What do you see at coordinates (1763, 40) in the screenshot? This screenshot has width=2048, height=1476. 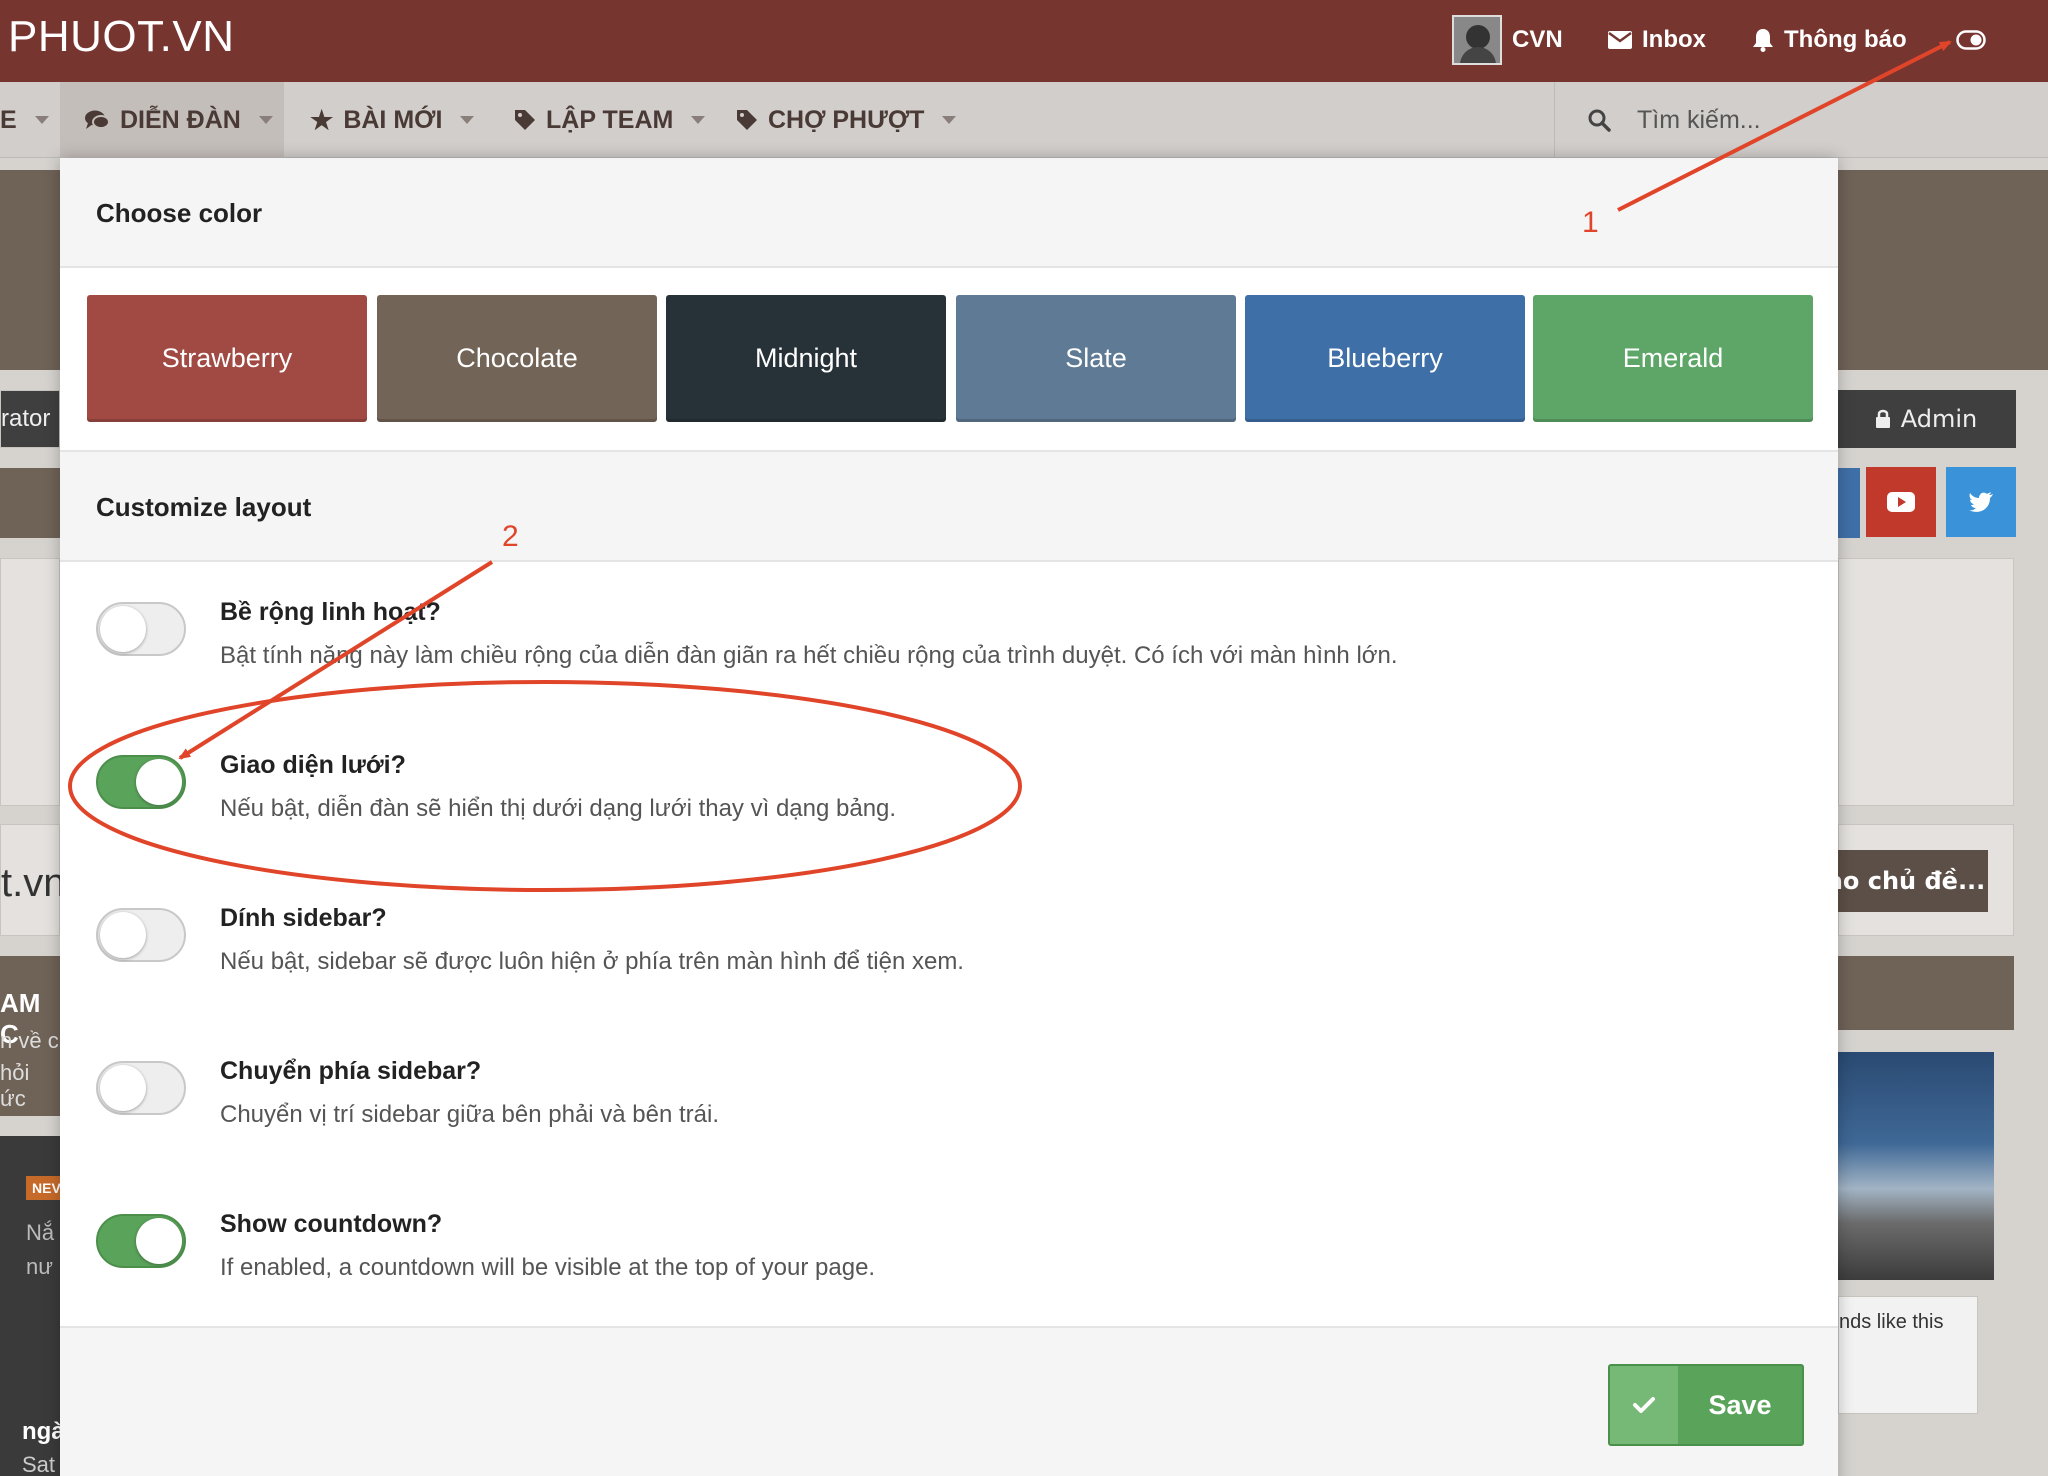 I see `bell-icon` at bounding box center [1763, 40].